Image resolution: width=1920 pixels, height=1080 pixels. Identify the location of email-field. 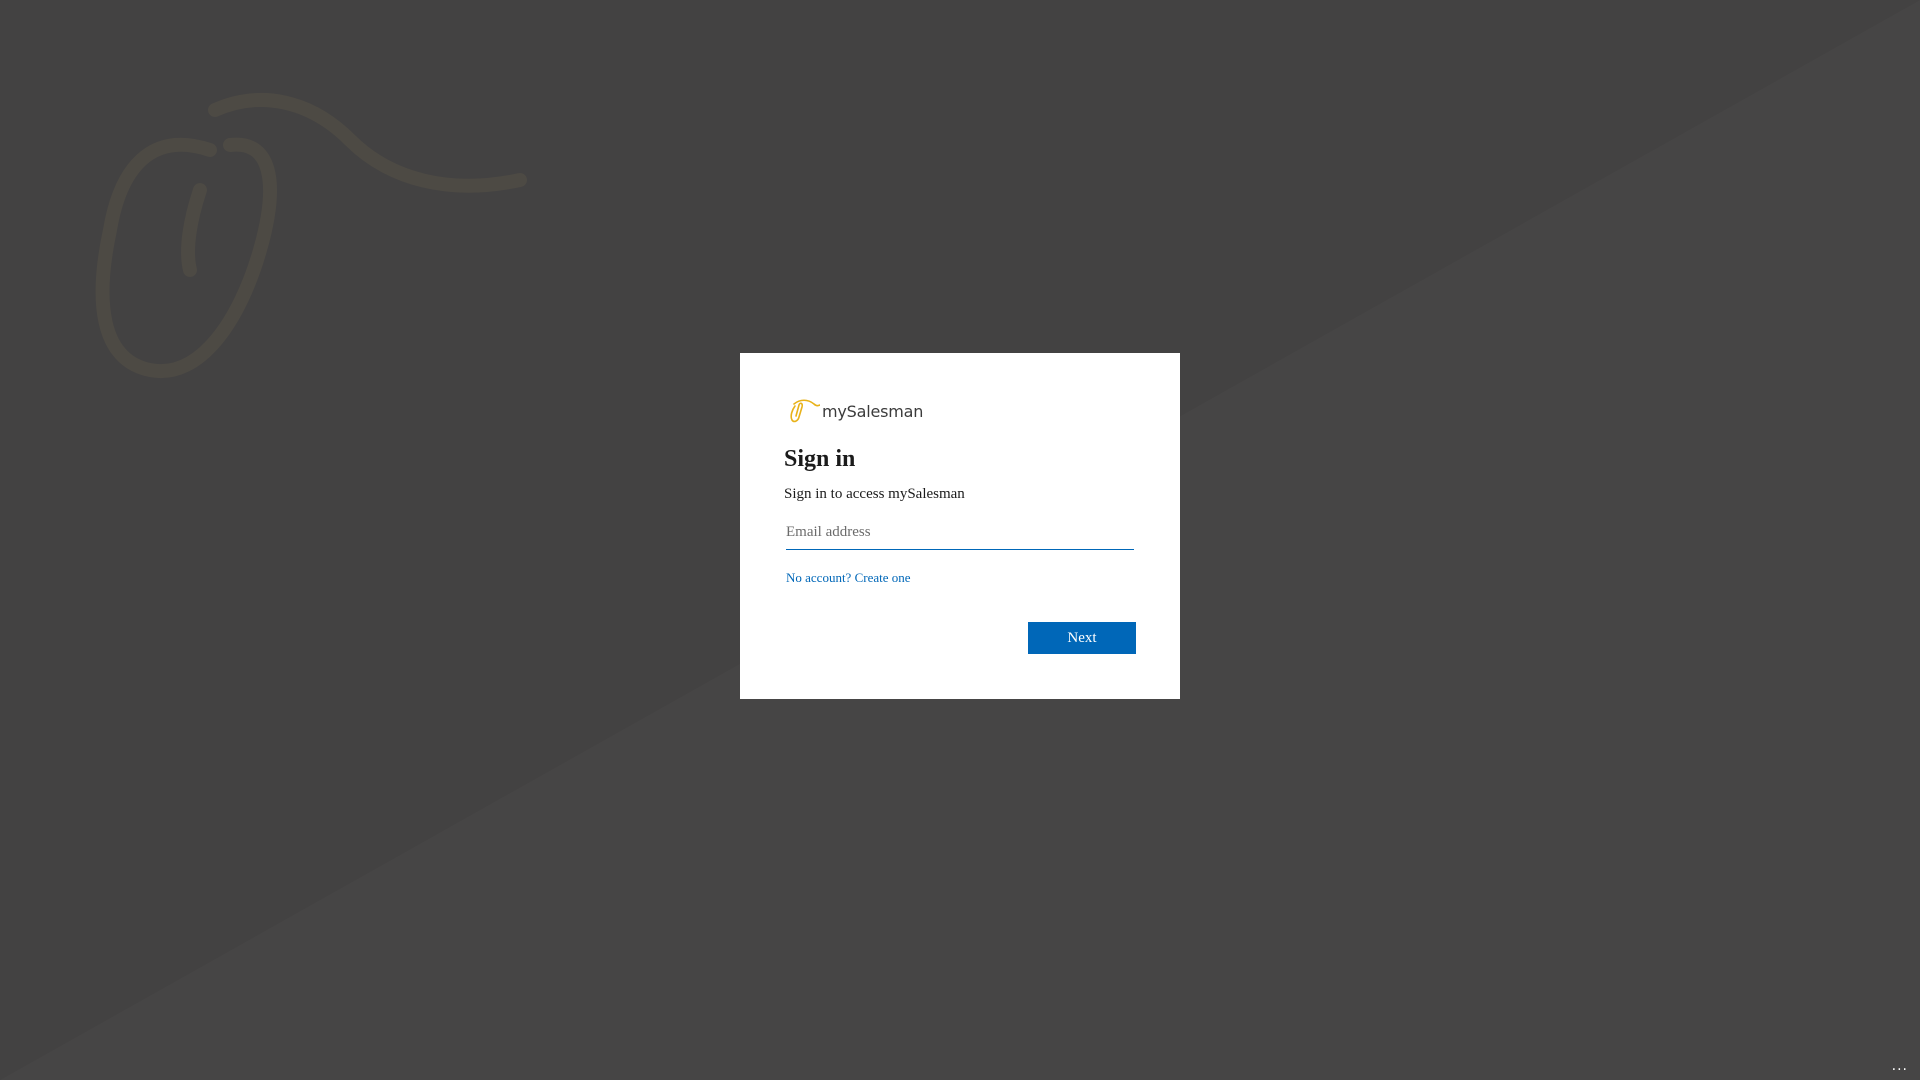
(960, 535).